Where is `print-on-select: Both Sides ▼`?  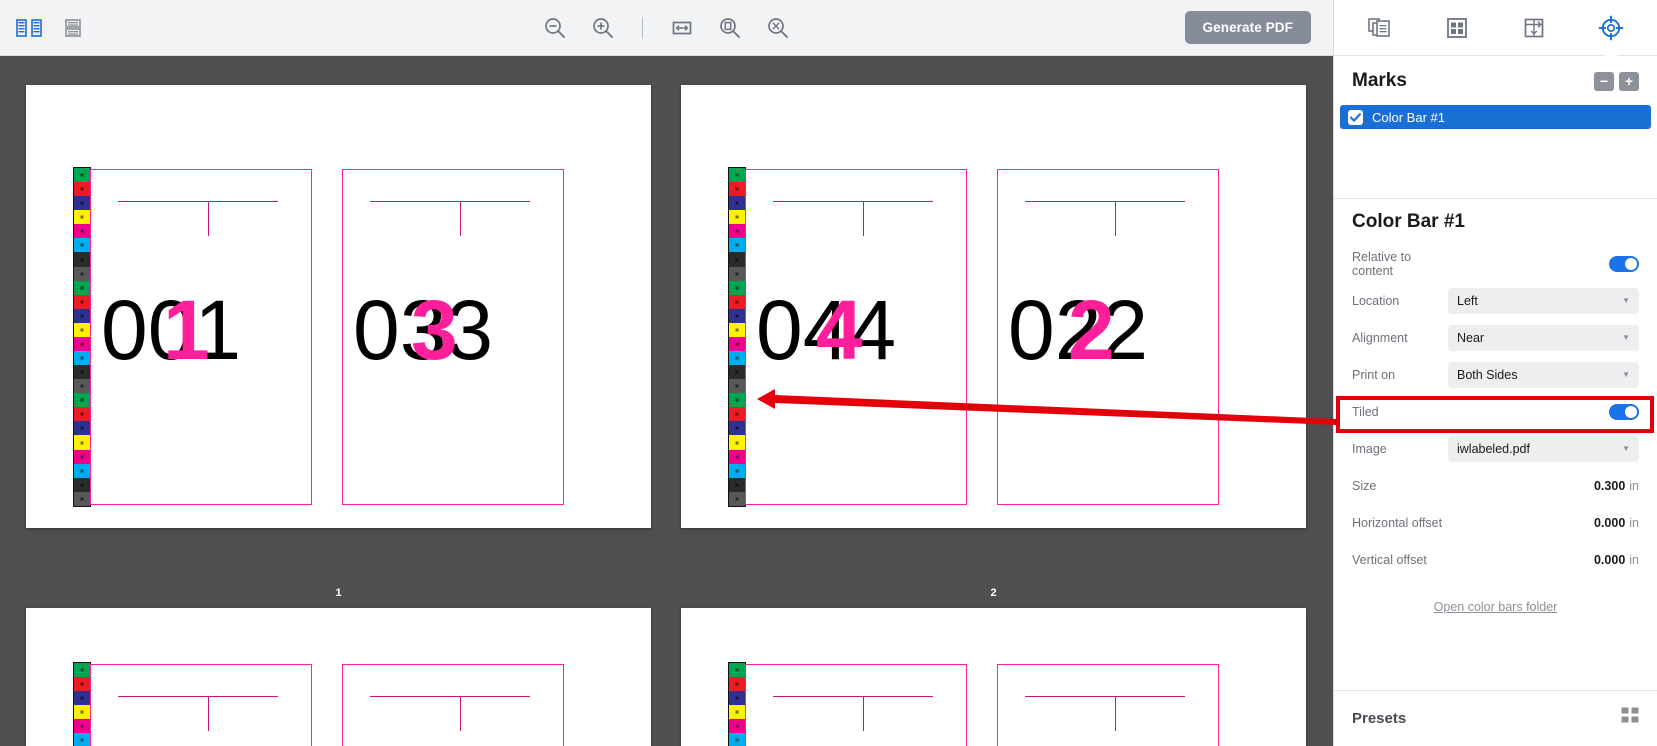
print-on-select: Both Sides ▼ is located at coordinates (1543, 374).